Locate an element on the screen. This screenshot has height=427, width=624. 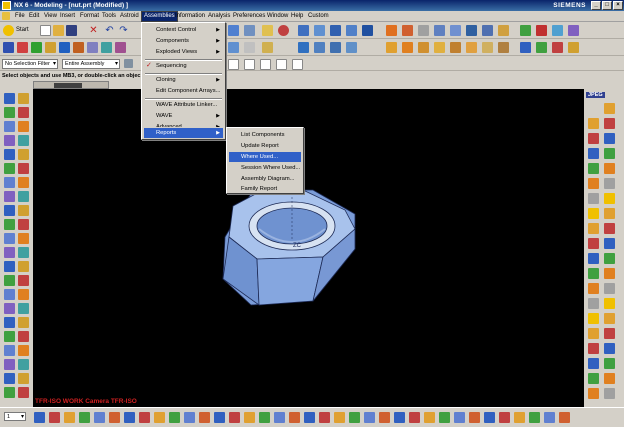
hole-icon is located at coordinates (423, 30).